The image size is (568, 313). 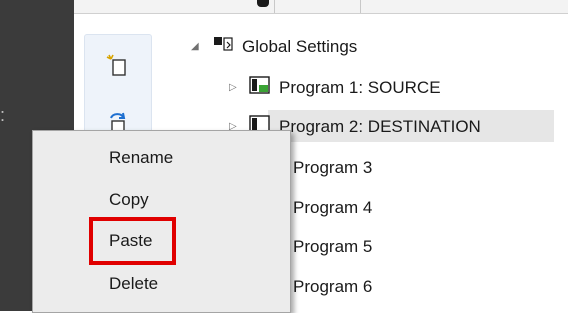 I want to click on paste-highlight-box, so click(x=132, y=241).